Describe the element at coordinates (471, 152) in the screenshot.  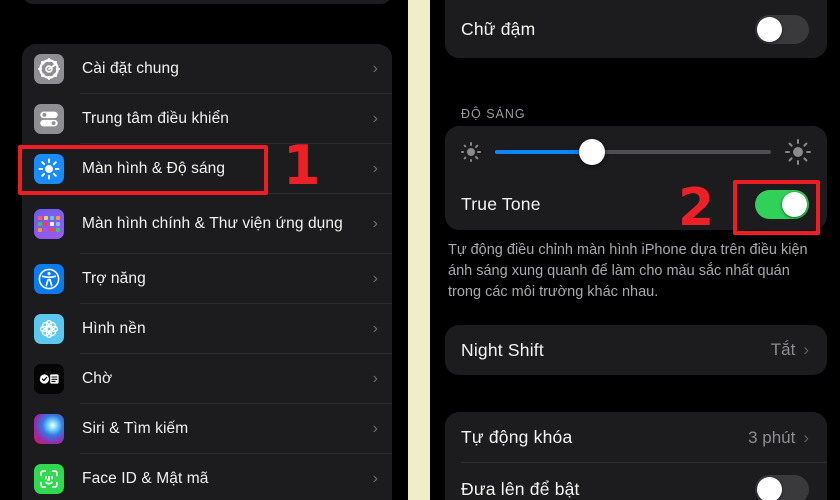
I see `brightness-low-icon` at that location.